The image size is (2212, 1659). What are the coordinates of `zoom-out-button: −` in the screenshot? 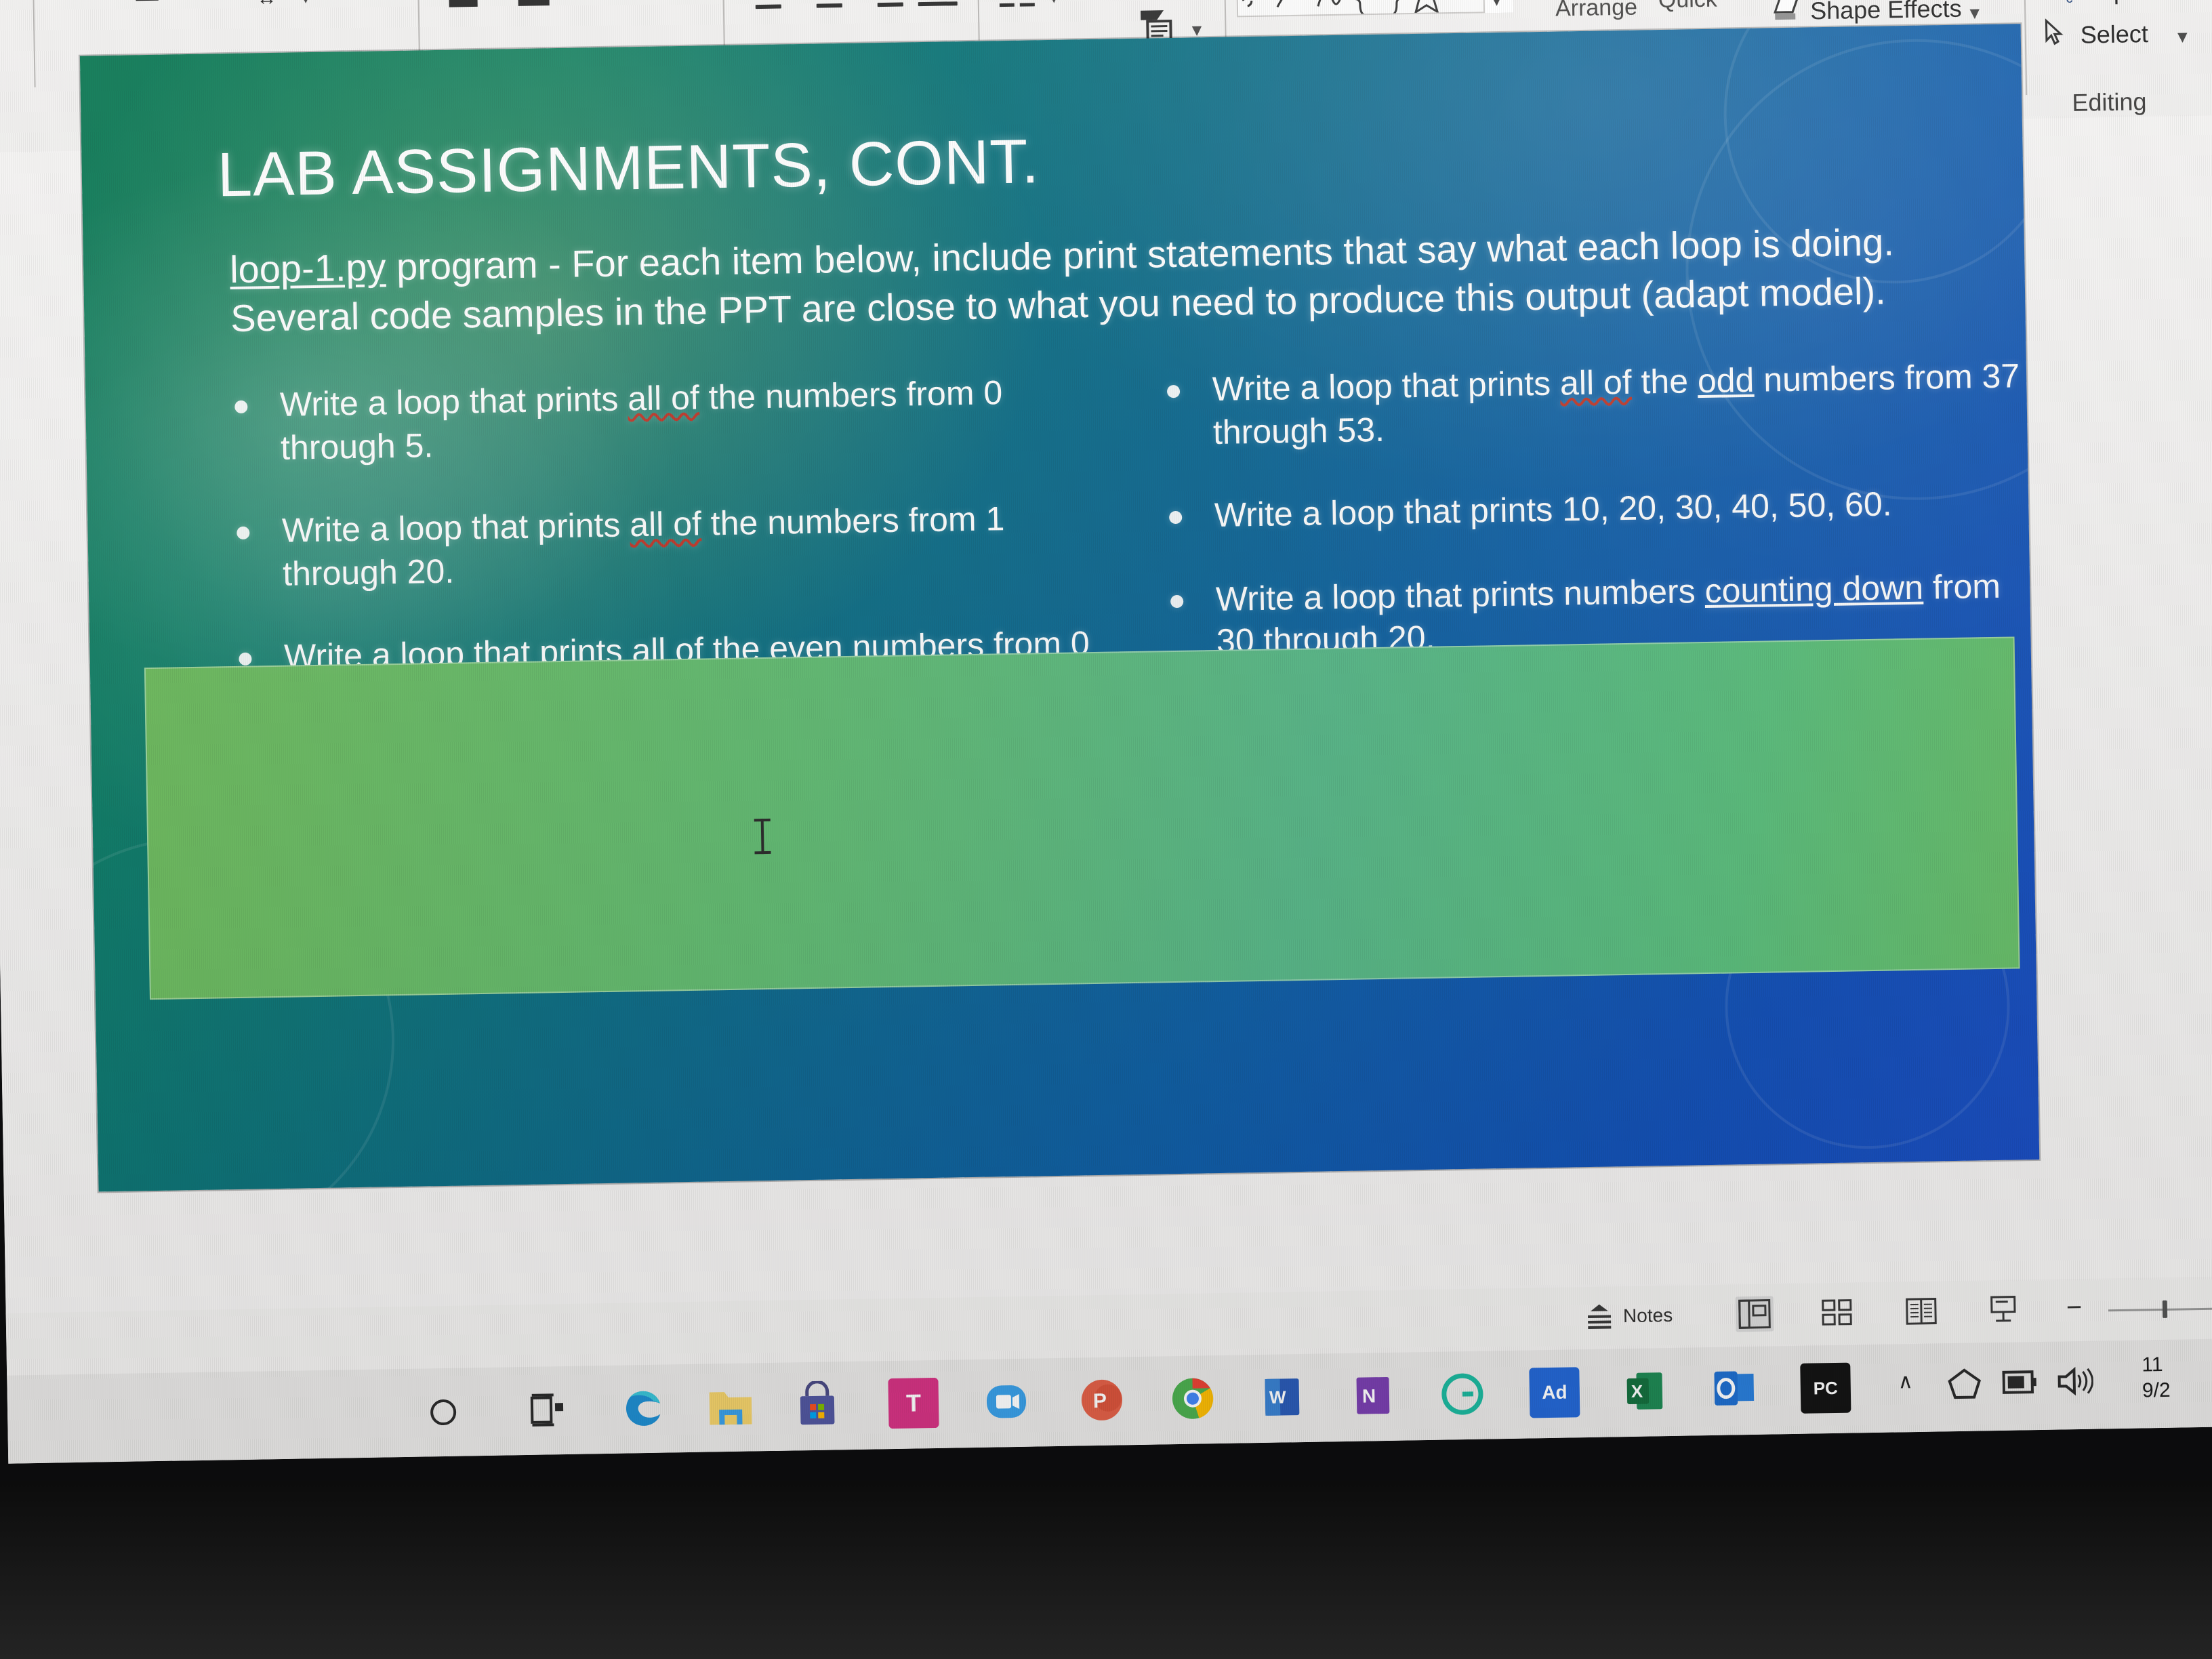 It's located at (2074, 1308).